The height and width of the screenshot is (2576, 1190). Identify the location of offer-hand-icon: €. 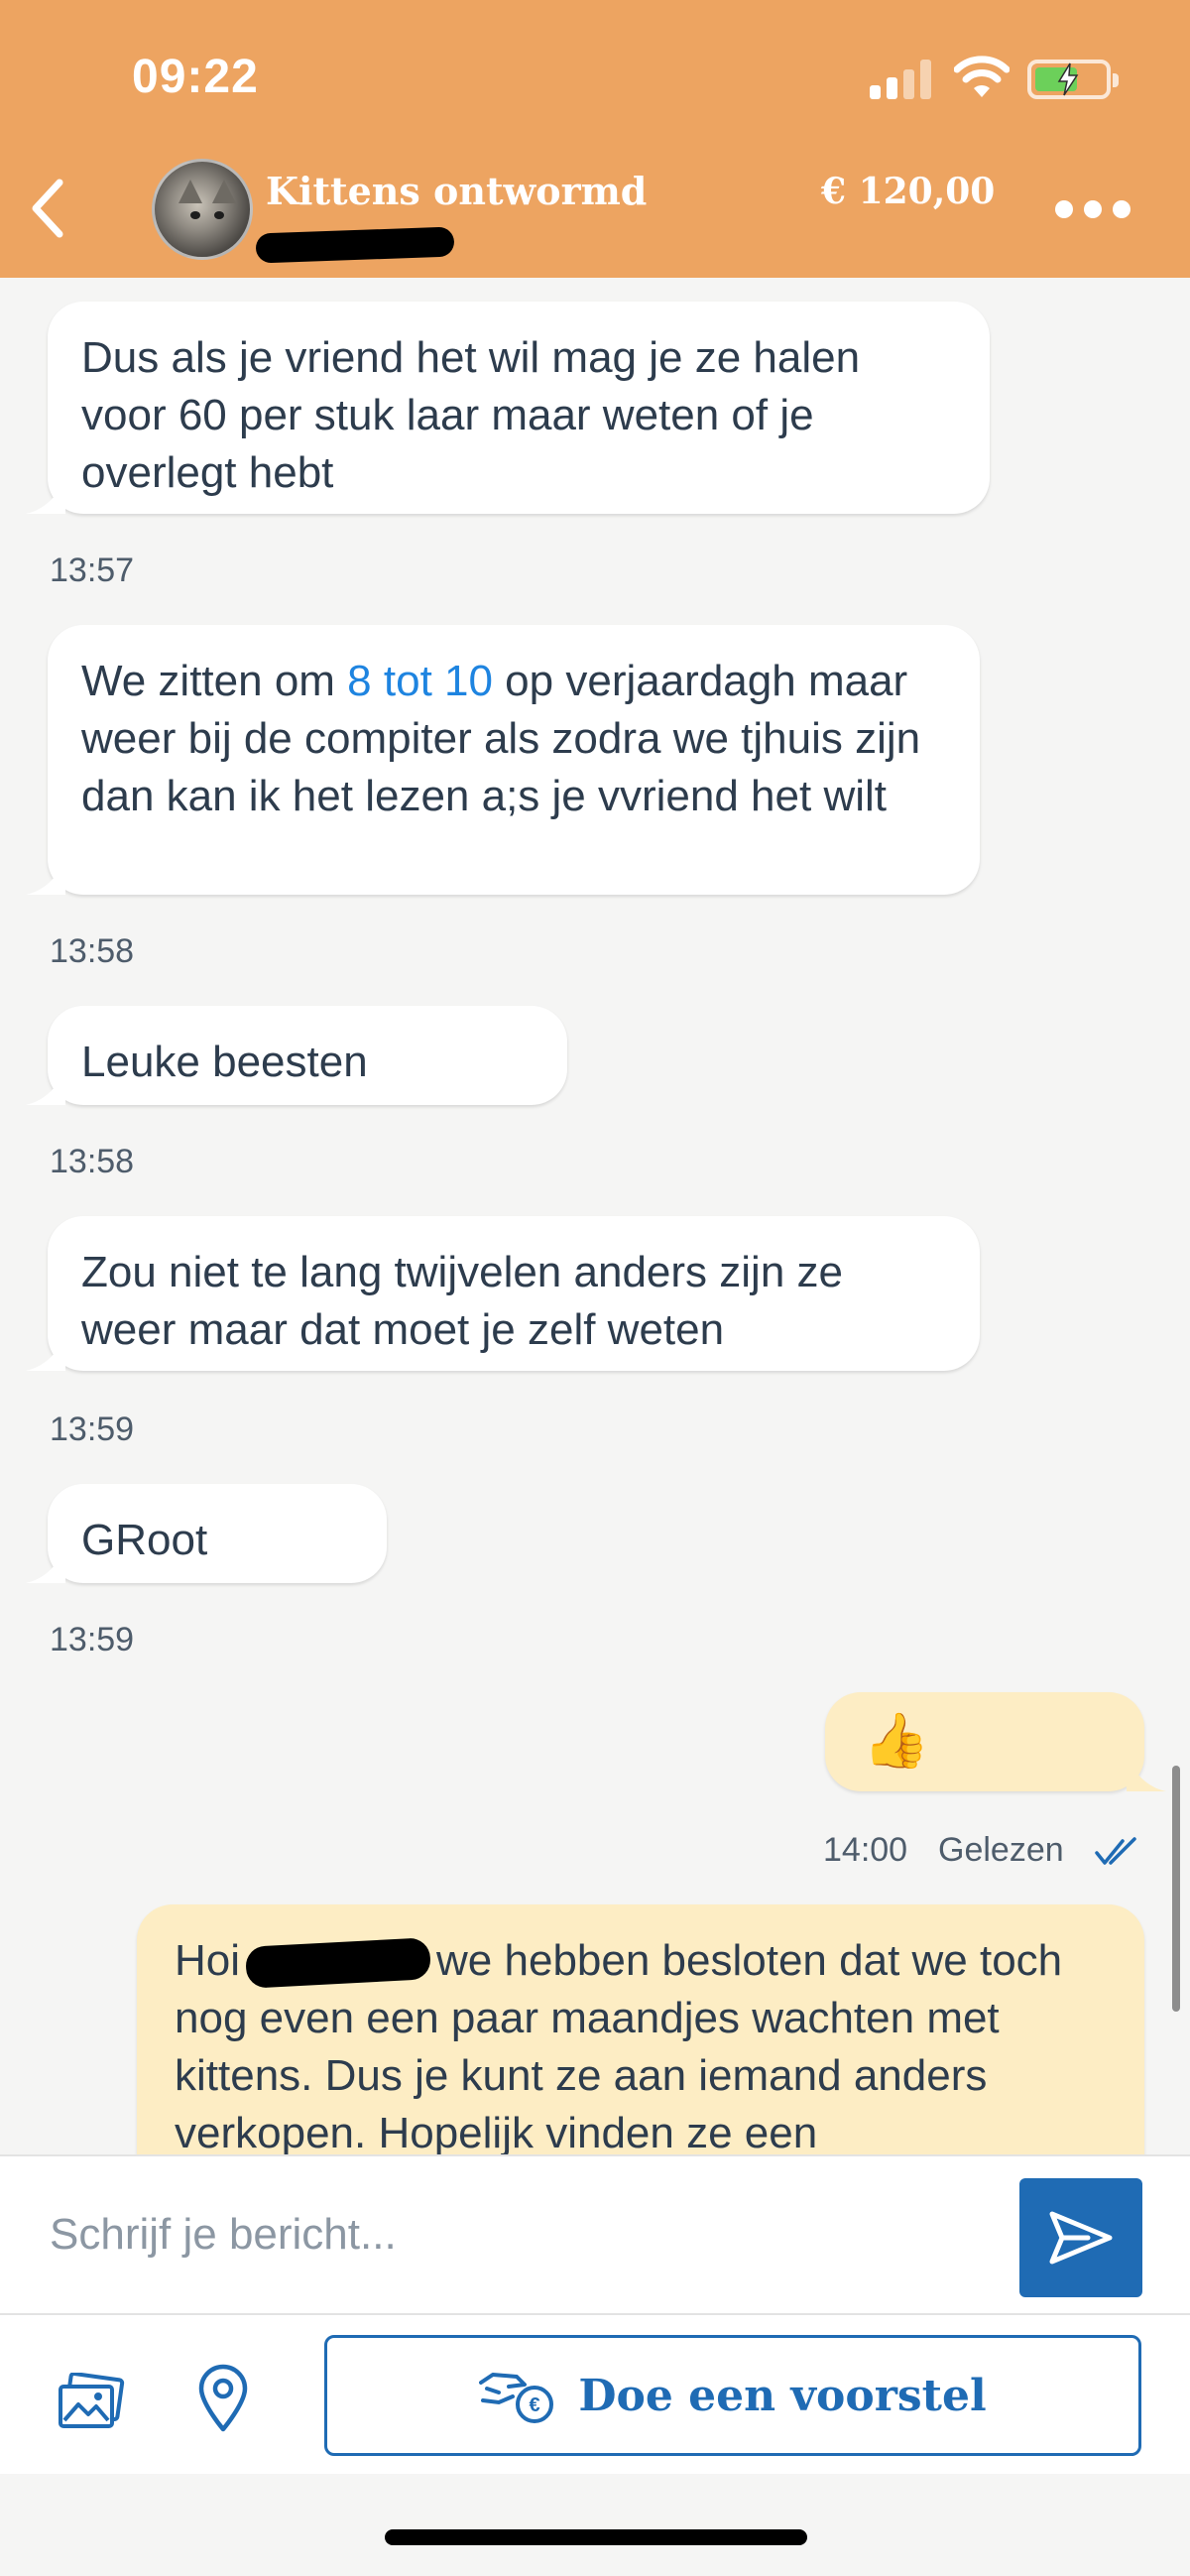
(516, 2398).